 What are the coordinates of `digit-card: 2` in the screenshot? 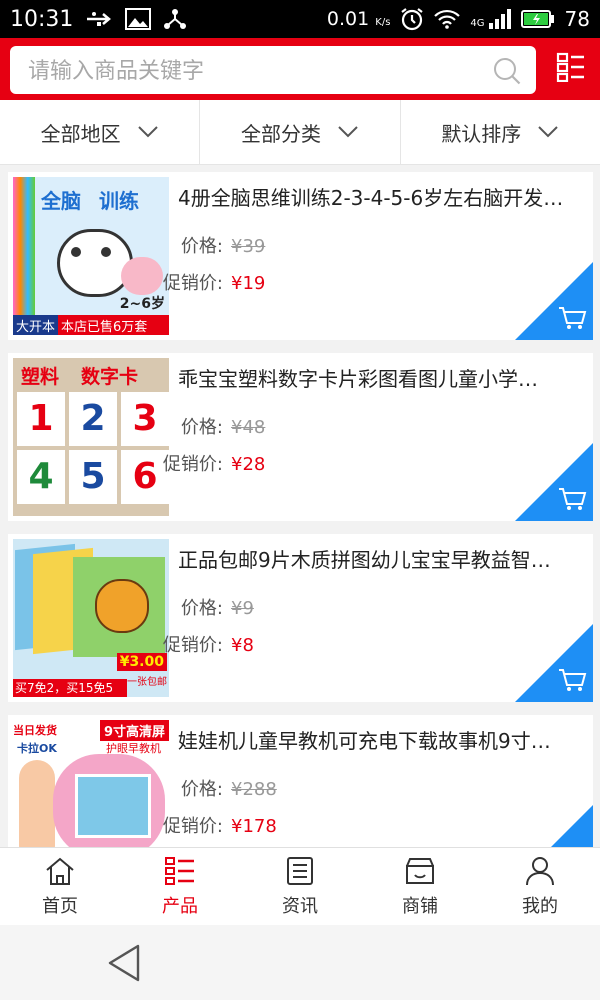 It's located at (93, 419).